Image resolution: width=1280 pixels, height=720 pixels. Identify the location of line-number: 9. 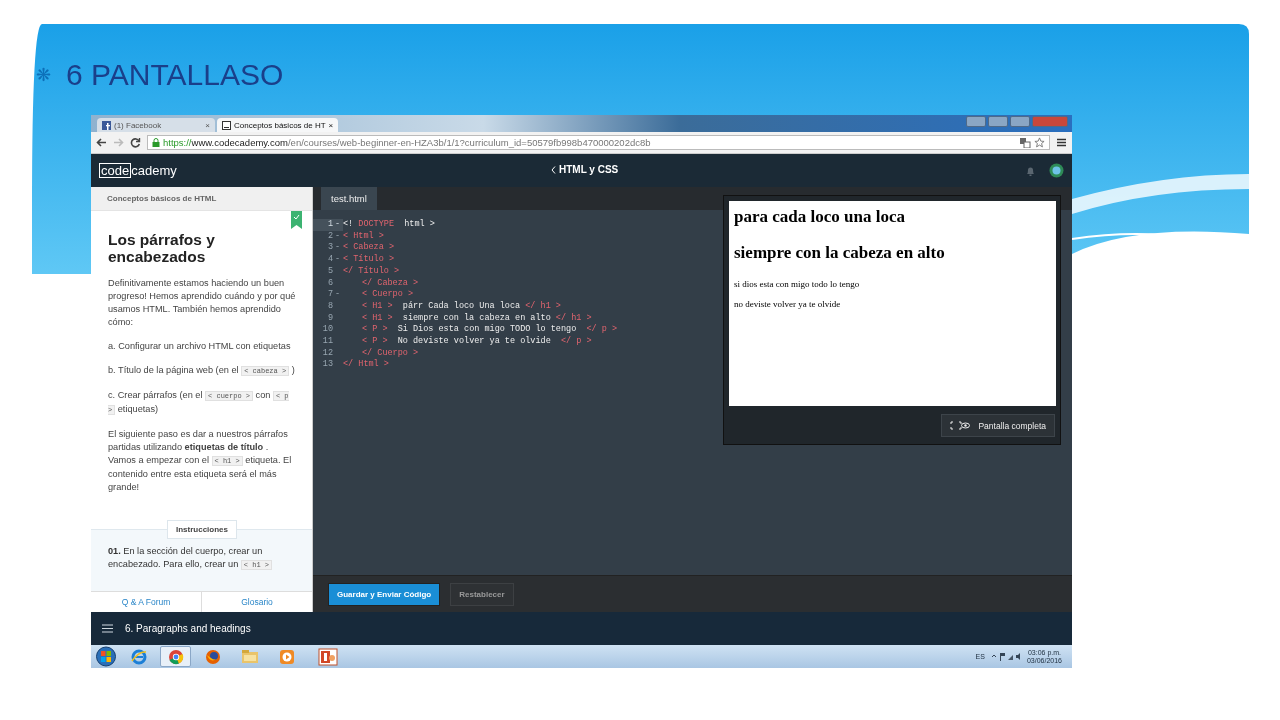
(330, 318).